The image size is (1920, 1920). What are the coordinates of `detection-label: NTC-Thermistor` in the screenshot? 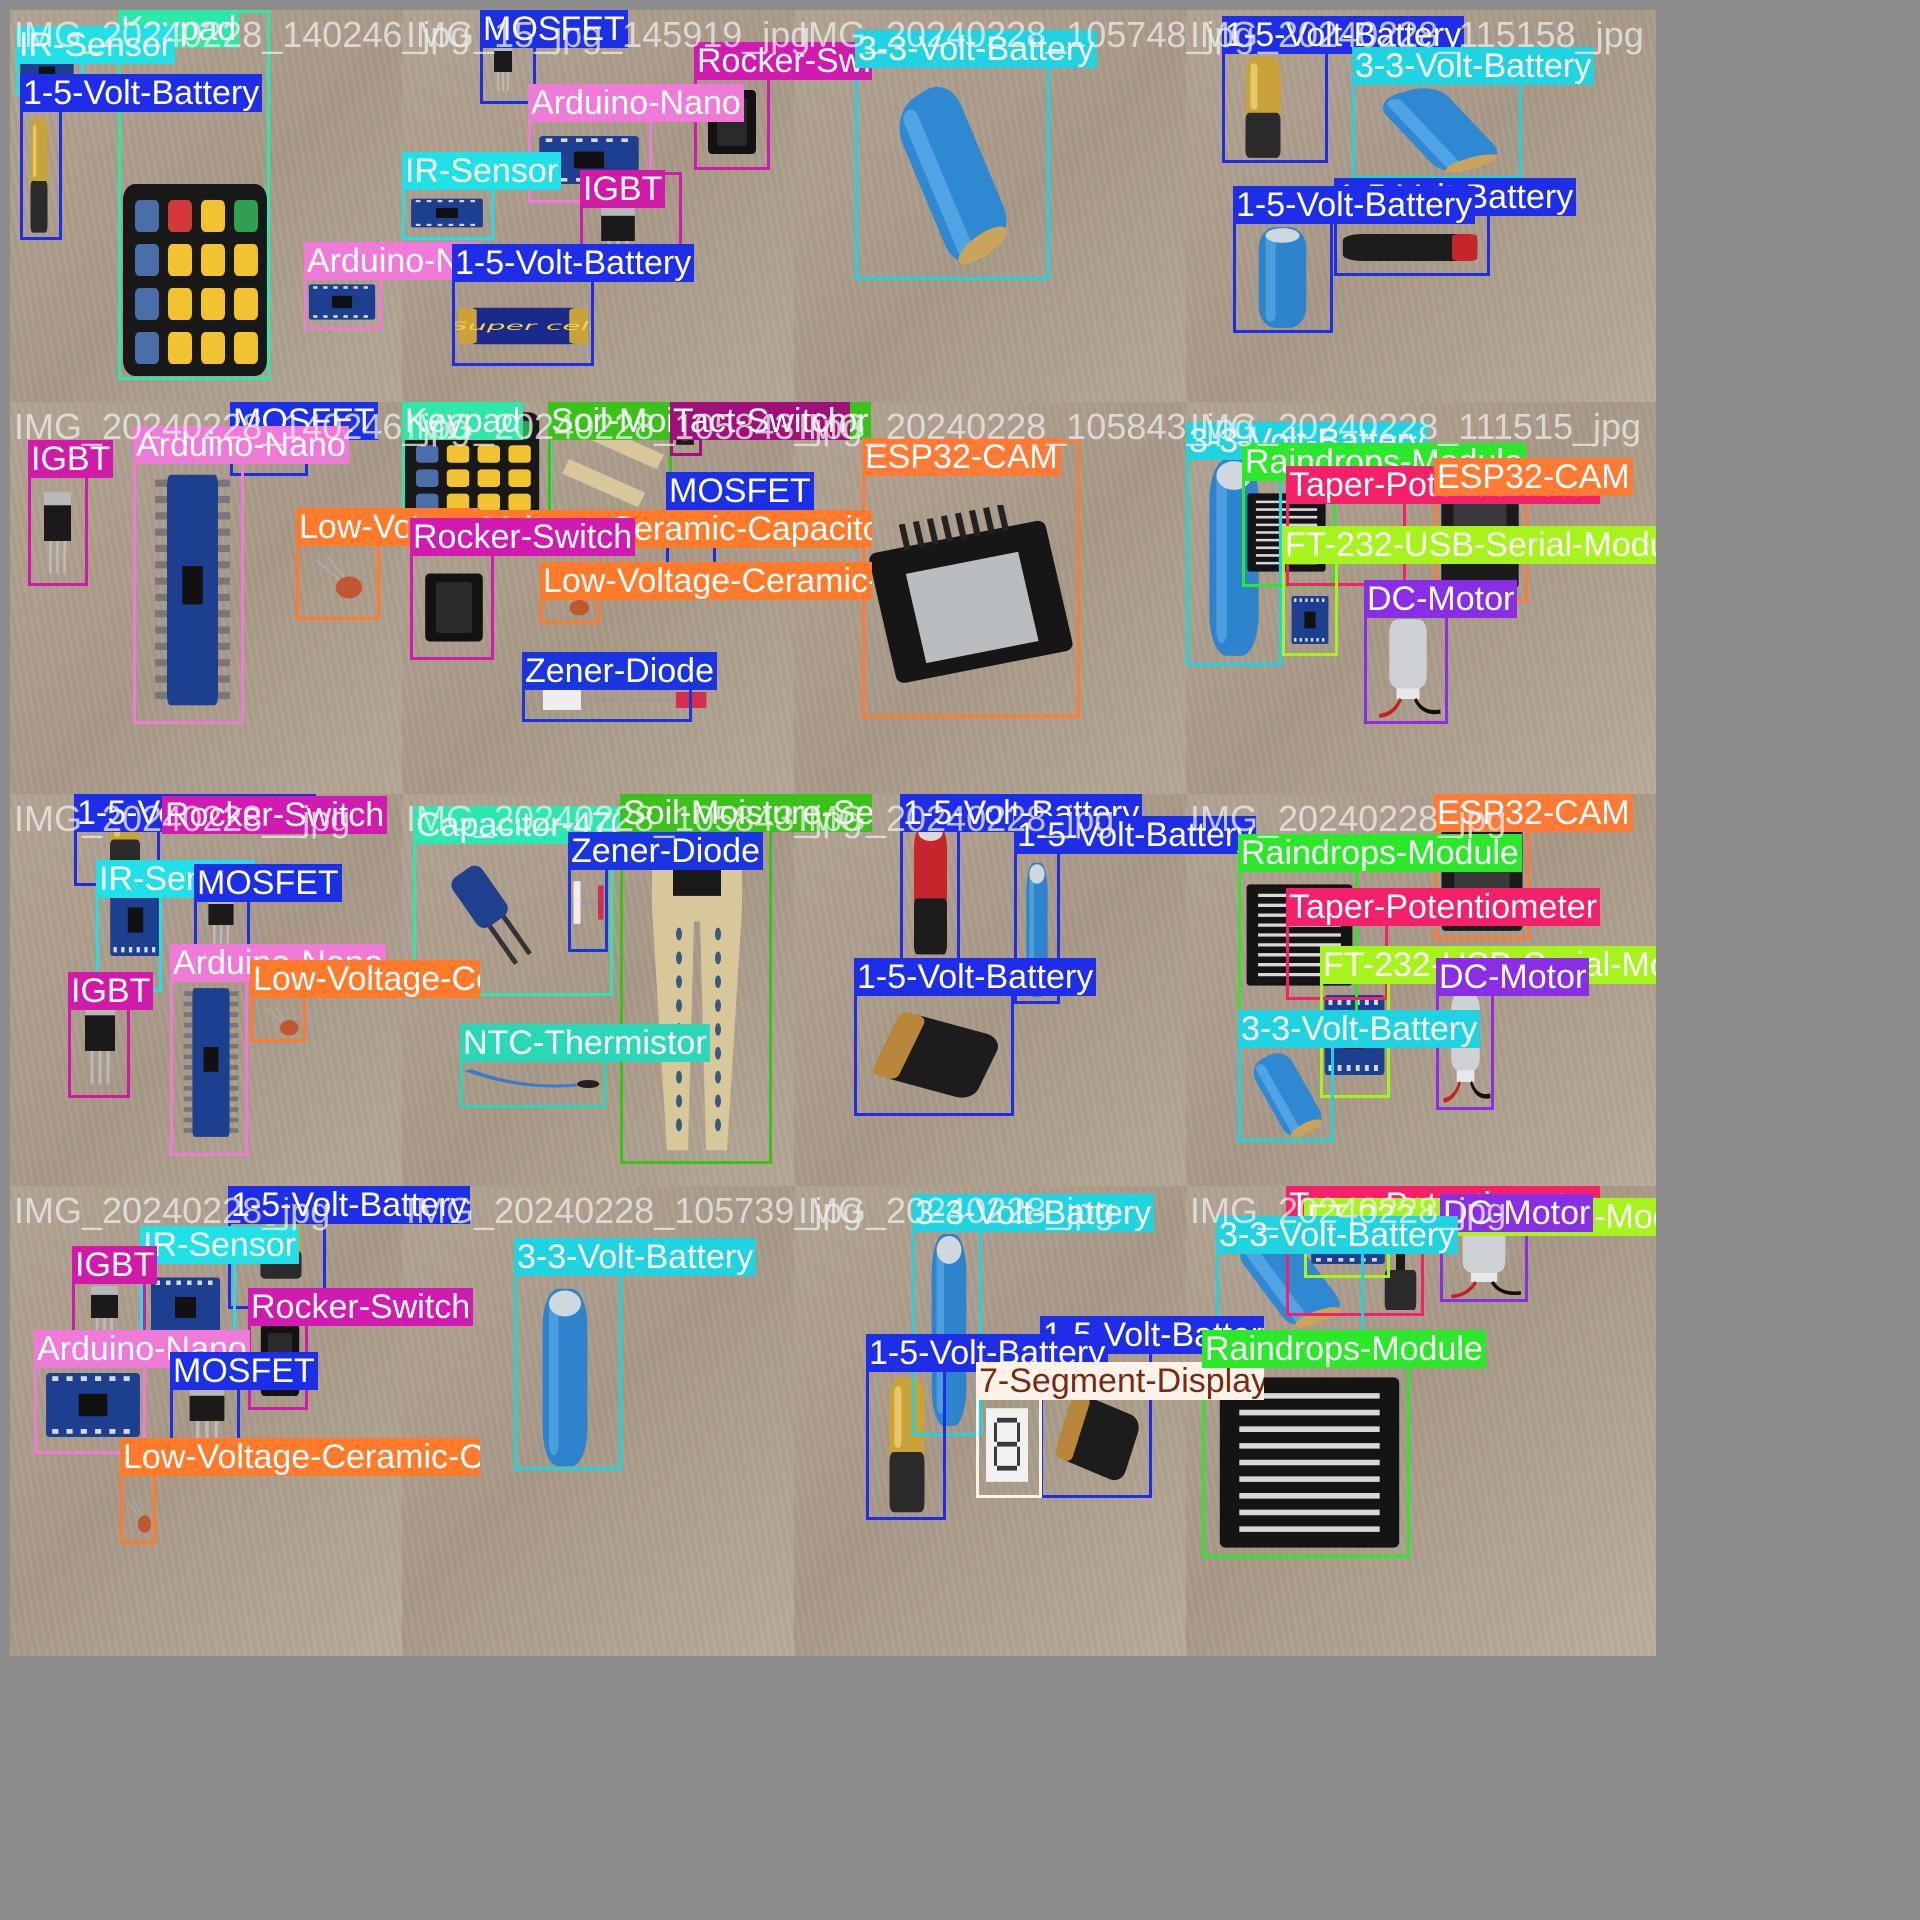 It's located at (585, 1043).